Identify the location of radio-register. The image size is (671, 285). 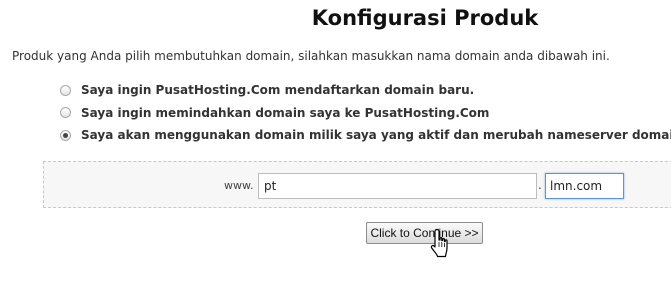
(65, 90).